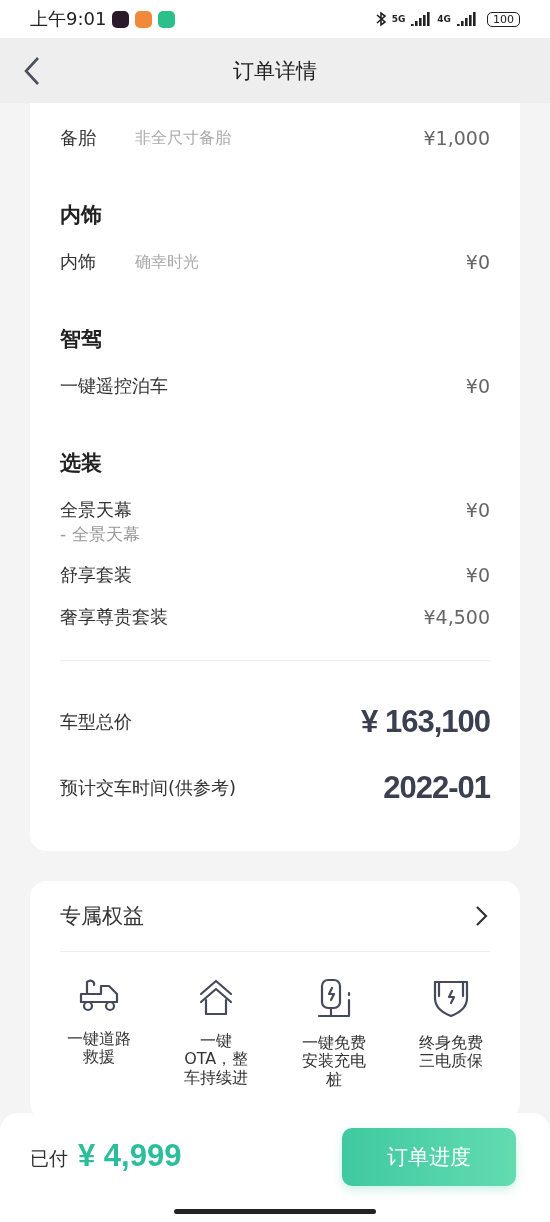  I want to click on benefit-label: 一键免费安装充电桩, so click(333, 1062).